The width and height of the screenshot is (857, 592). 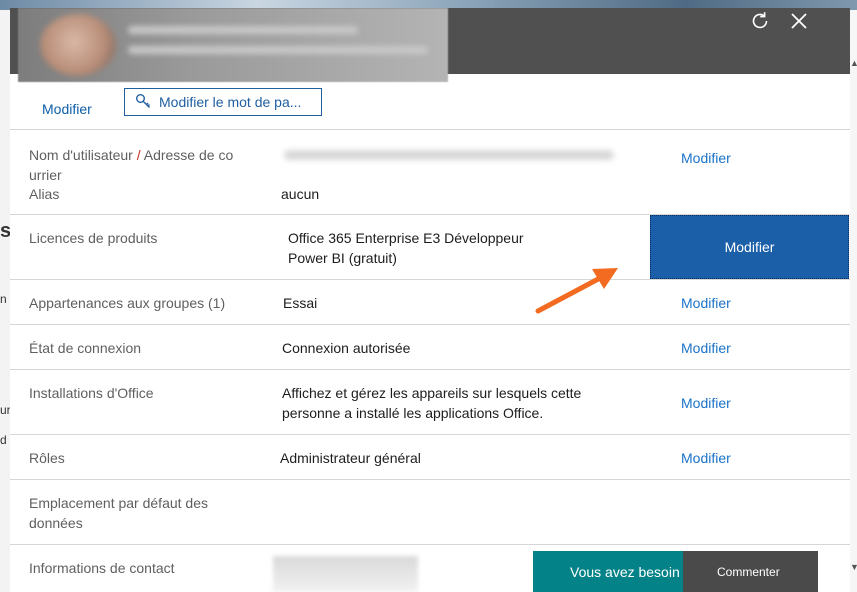 What do you see at coordinates (430, 457) in the screenshot?
I see `row-roles: Rôles Administrateur général Modifier` at bounding box center [430, 457].